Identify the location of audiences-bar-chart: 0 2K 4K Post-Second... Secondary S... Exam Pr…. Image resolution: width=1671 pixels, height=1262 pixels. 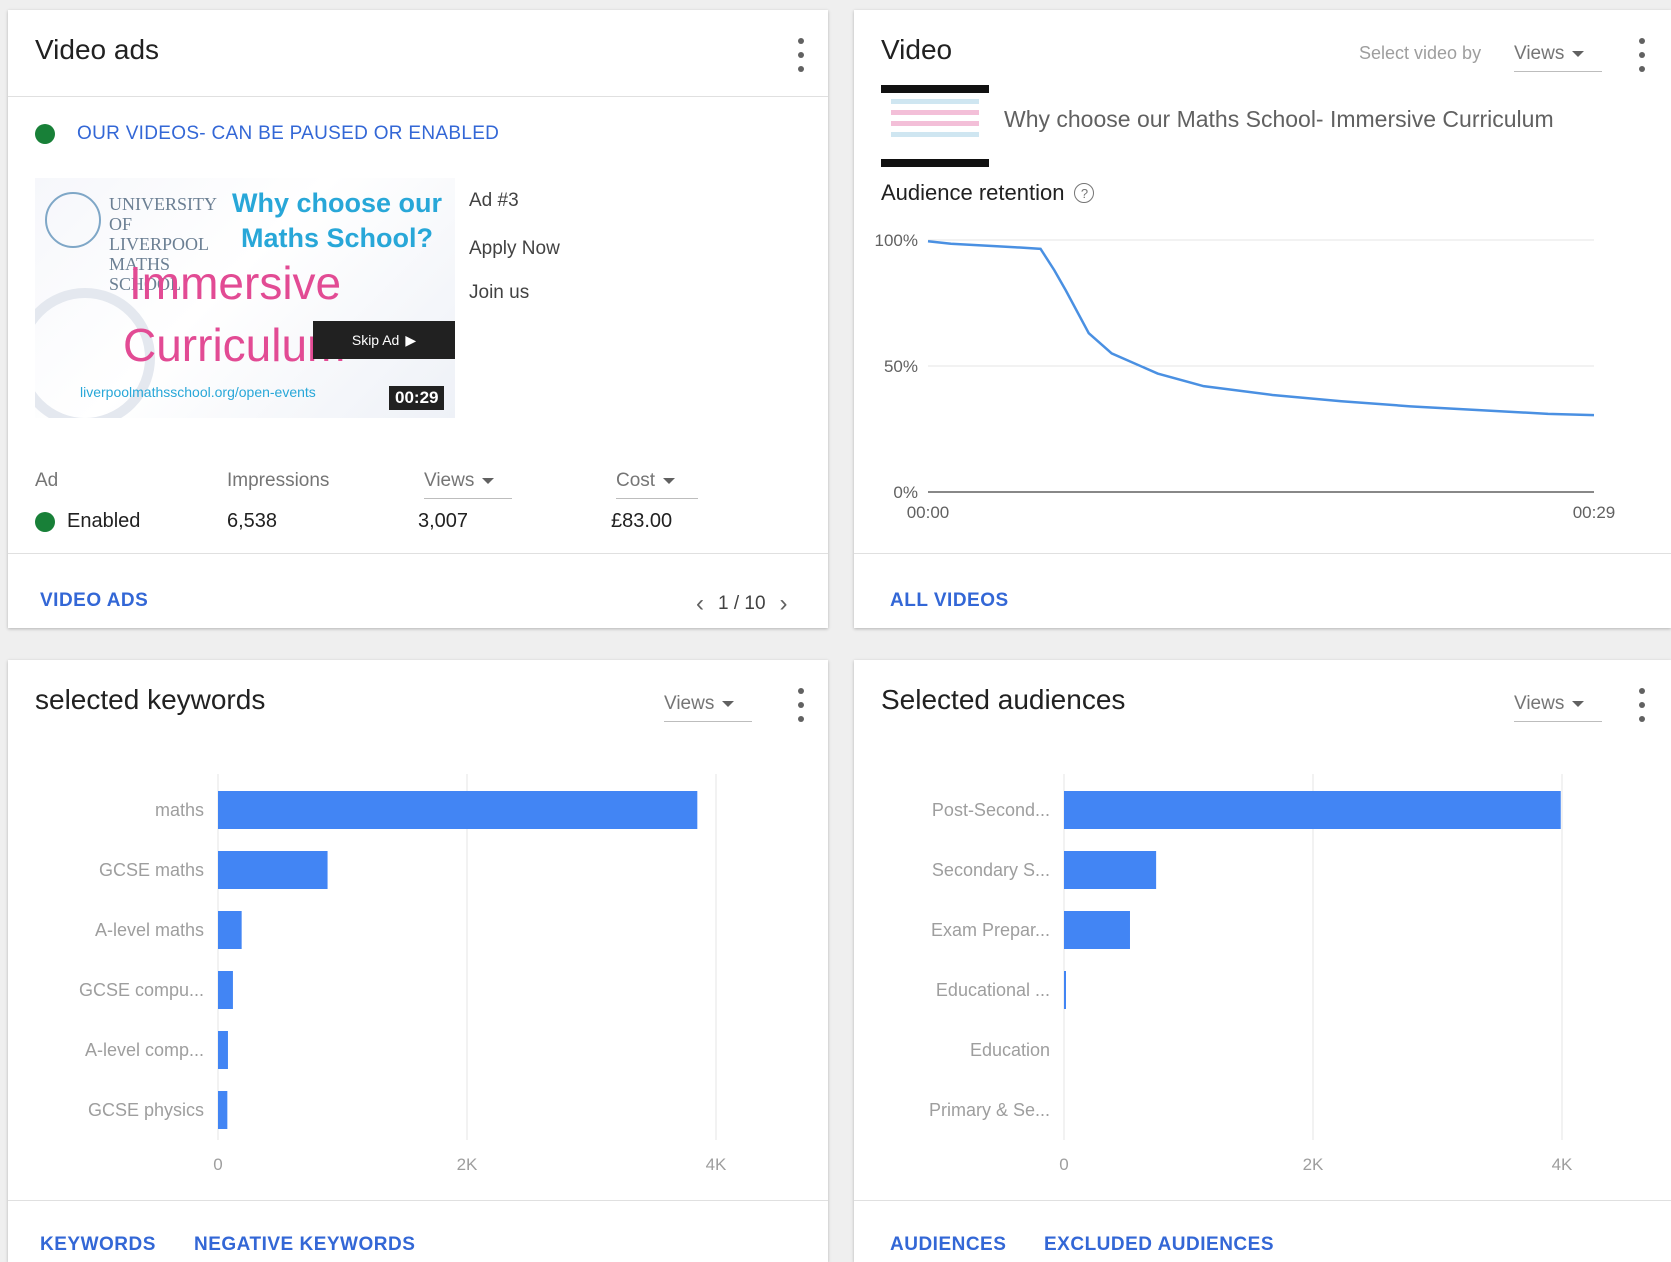
(1251, 972).